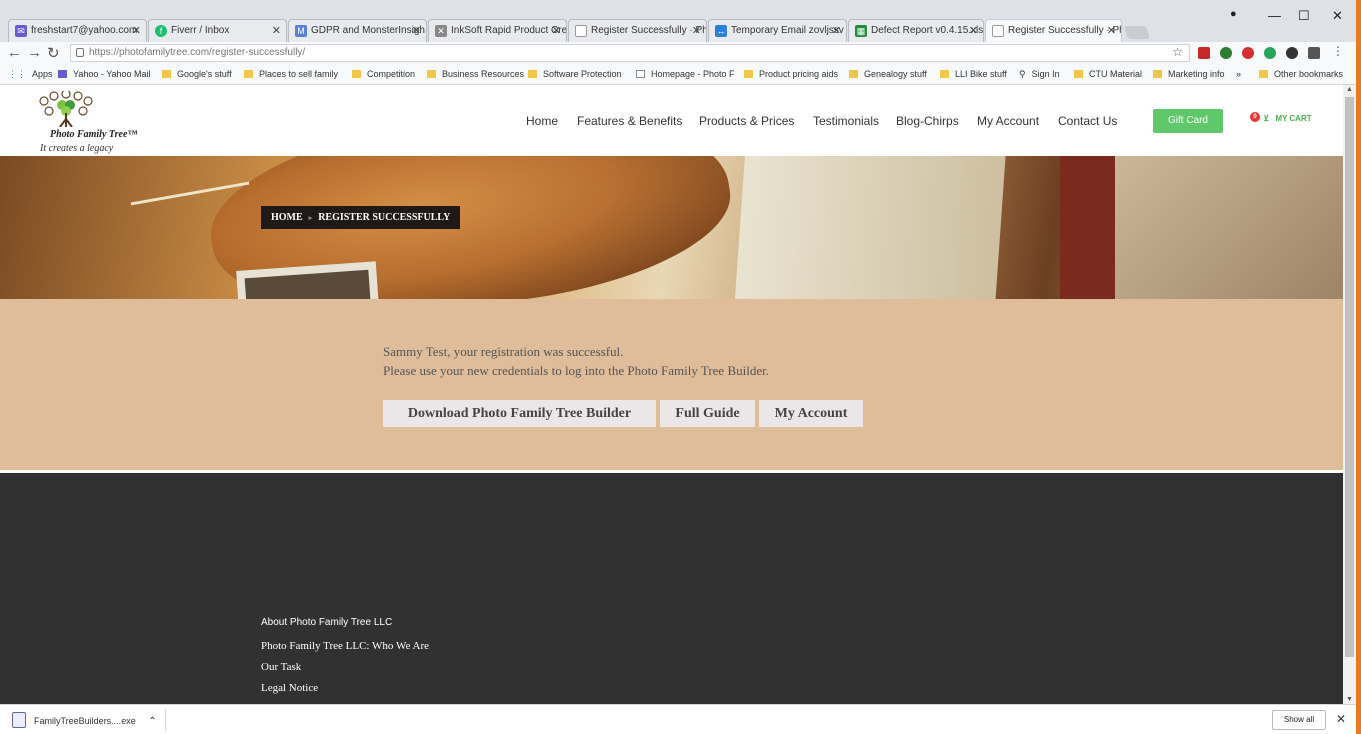 The width and height of the screenshot is (1361, 734). What do you see at coordinates (811, 413) in the screenshot?
I see `my-account-button: My Account` at bounding box center [811, 413].